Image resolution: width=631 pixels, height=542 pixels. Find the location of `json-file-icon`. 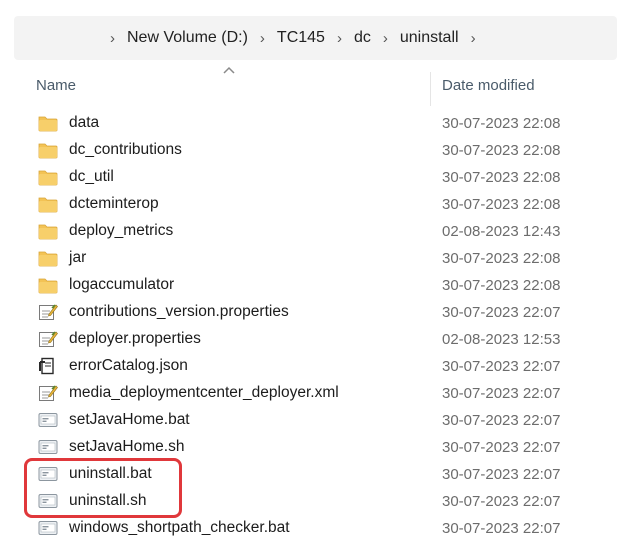

json-file-icon is located at coordinates (48, 366).